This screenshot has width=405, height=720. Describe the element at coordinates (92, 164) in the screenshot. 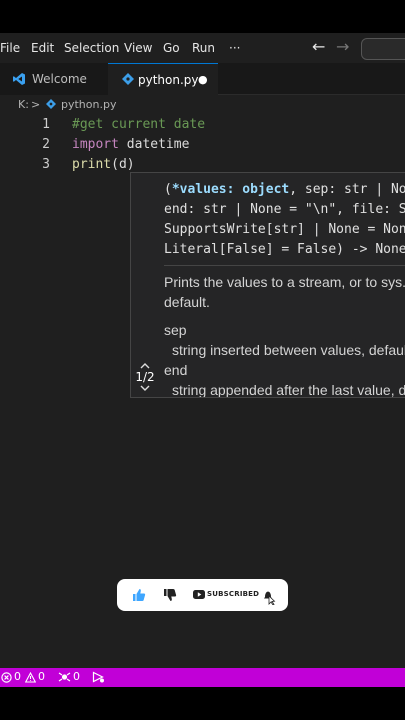

I see `function-print: print` at that location.